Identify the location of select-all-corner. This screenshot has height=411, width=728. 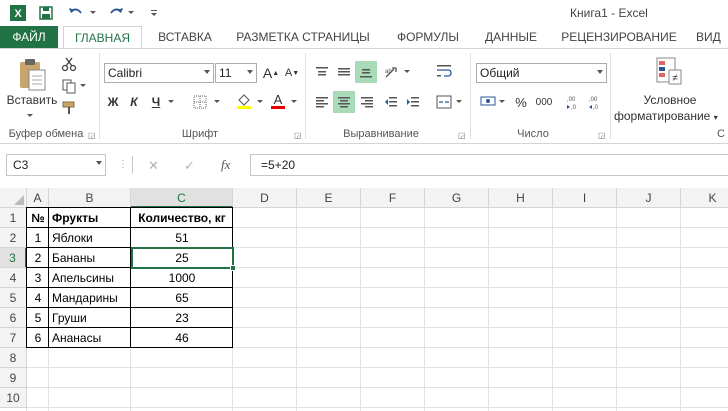
(13, 198).